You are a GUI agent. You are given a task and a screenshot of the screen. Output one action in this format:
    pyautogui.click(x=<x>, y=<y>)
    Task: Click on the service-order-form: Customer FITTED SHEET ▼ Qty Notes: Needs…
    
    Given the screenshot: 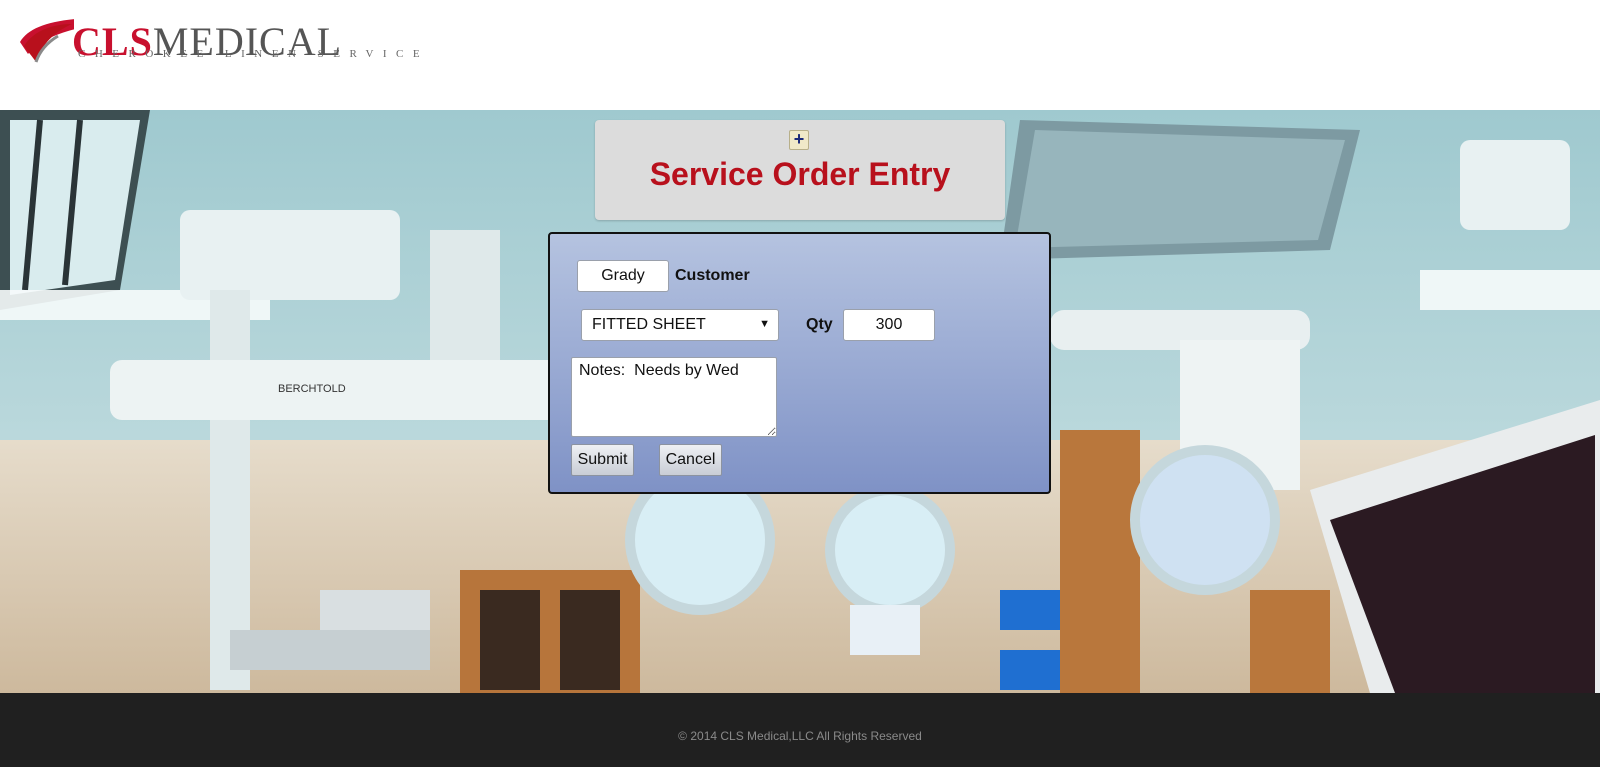 What is the action you would take?
    pyautogui.click(x=799, y=363)
    